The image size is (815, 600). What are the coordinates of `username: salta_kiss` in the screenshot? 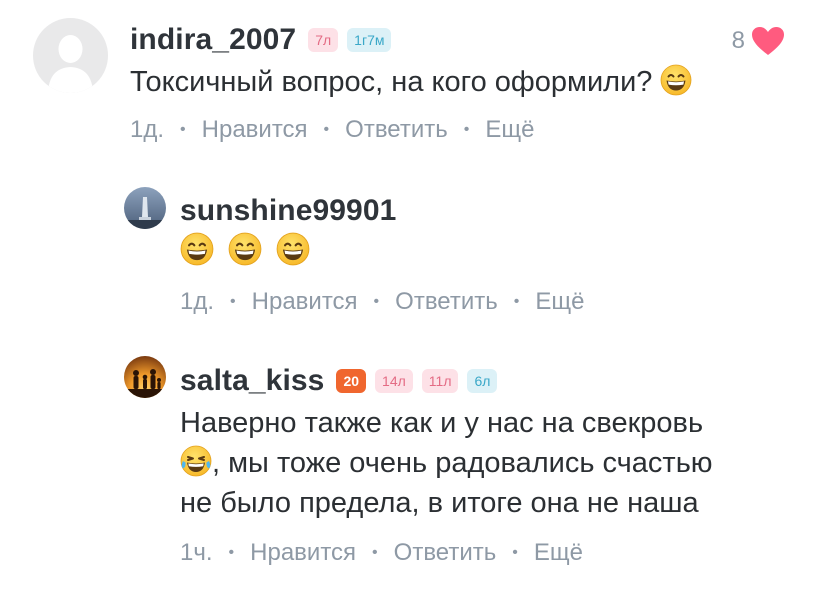 It's located at (252, 381).